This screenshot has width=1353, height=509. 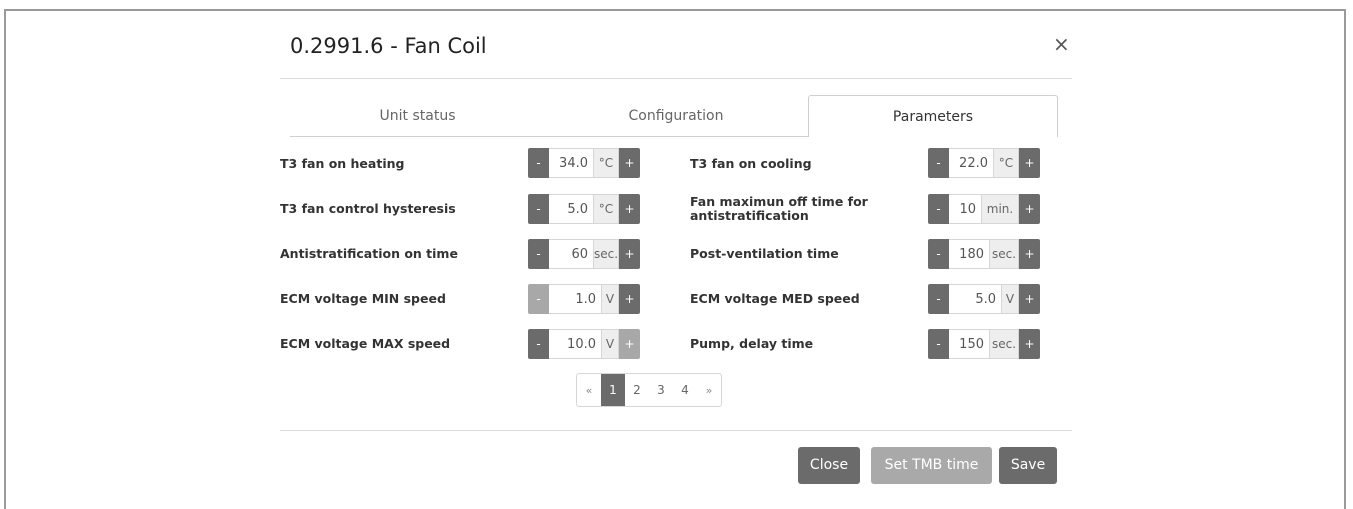 What do you see at coordinates (388, 46) in the screenshot?
I see `dialog-title: 0.2991.6 - Fan Coil` at bounding box center [388, 46].